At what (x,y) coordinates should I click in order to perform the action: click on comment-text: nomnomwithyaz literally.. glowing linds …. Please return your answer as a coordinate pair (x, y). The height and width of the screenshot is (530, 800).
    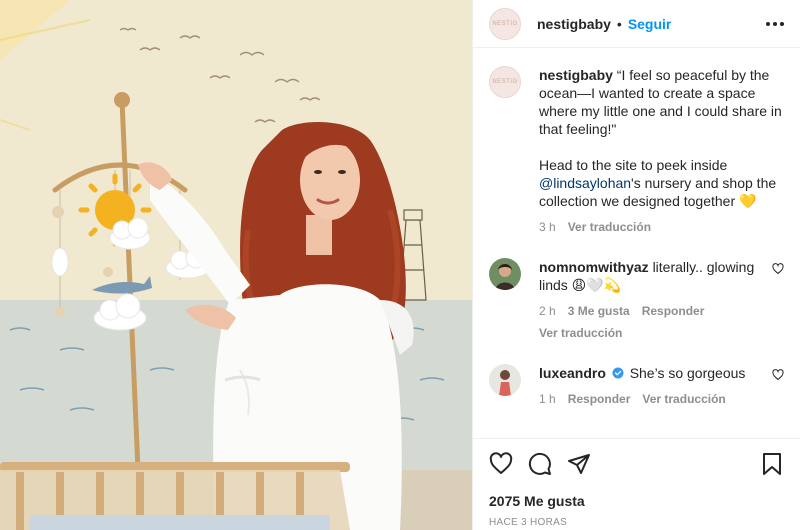
    Looking at the image, I should click on (655, 276).